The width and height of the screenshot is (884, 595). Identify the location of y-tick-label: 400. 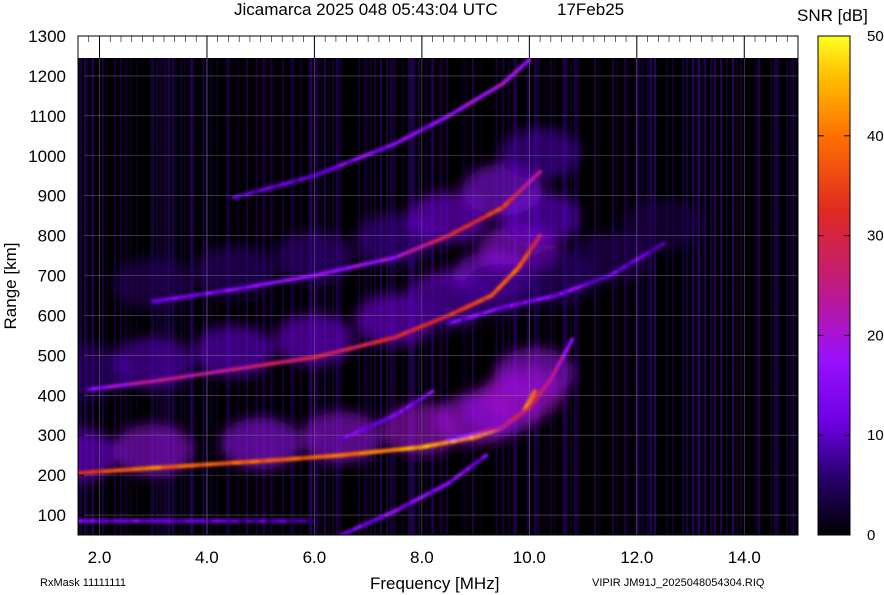
(52, 395).